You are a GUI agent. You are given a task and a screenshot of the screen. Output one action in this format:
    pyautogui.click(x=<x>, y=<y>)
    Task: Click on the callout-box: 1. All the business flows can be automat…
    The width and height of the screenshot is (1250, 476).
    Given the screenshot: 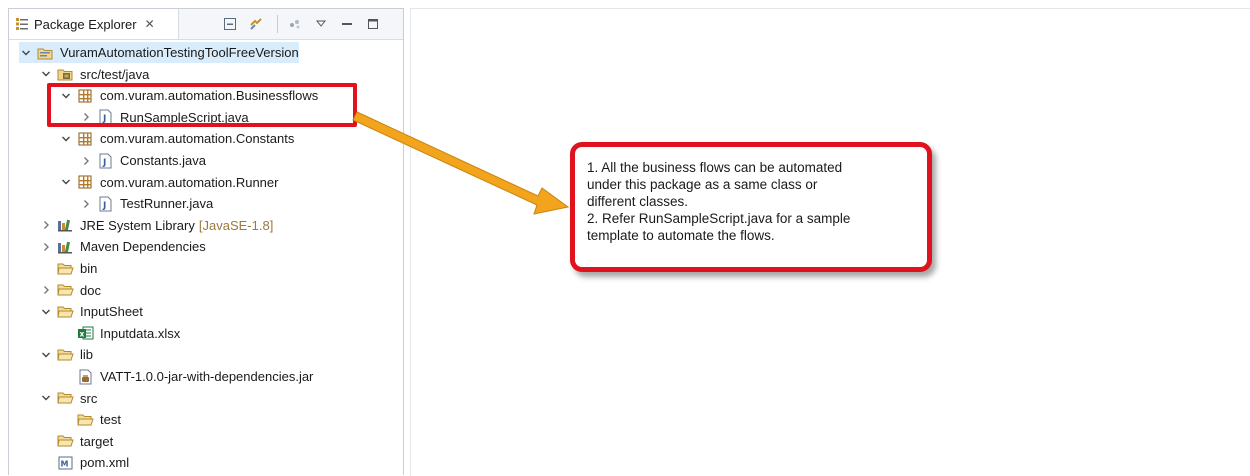 What is the action you would take?
    pyautogui.click(x=751, y=207)
    